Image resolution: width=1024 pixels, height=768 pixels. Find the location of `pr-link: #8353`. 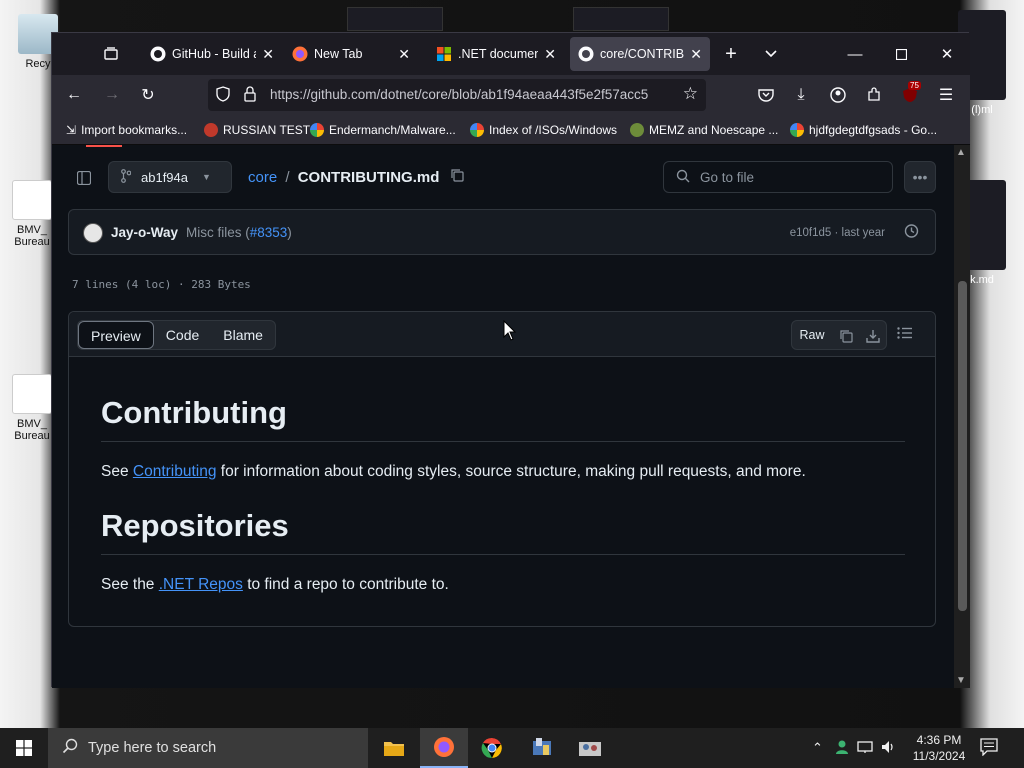

pr-link: #8353 is located at coordinates (269, 232).